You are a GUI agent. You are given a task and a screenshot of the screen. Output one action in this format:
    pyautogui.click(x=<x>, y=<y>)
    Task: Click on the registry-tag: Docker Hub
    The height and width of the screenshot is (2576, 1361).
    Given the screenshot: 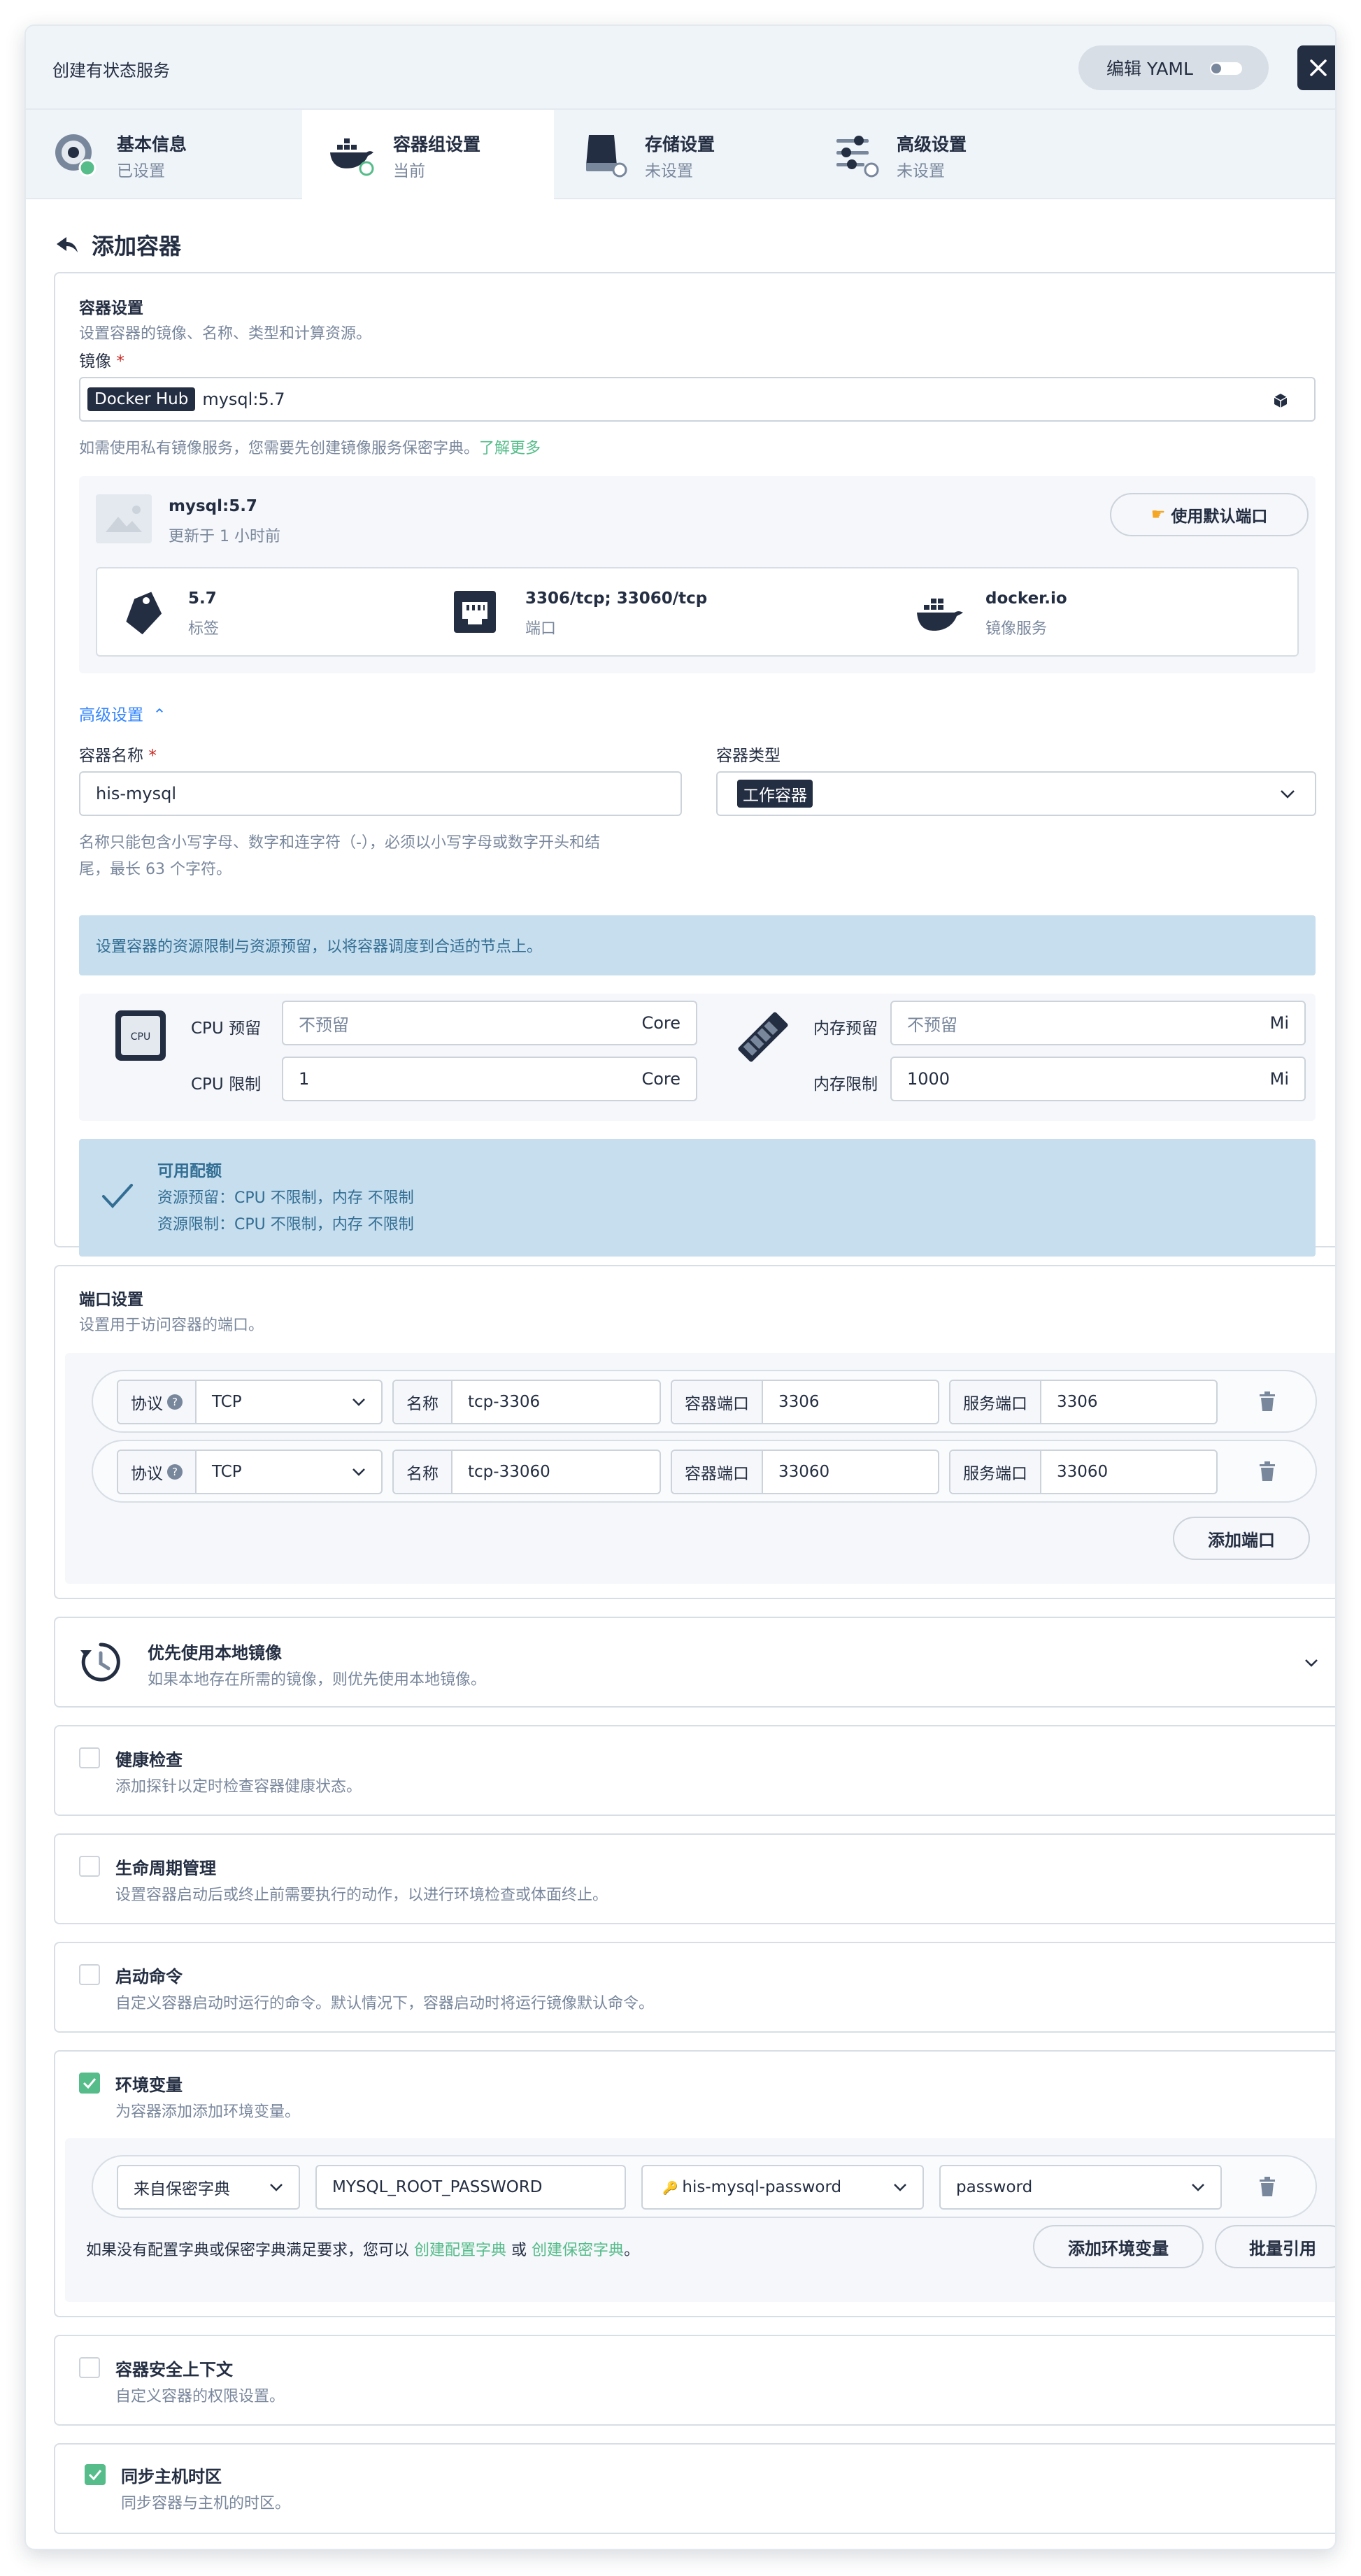 What is the action you would take?
    pyautogui.click(x=141, y=399)
    